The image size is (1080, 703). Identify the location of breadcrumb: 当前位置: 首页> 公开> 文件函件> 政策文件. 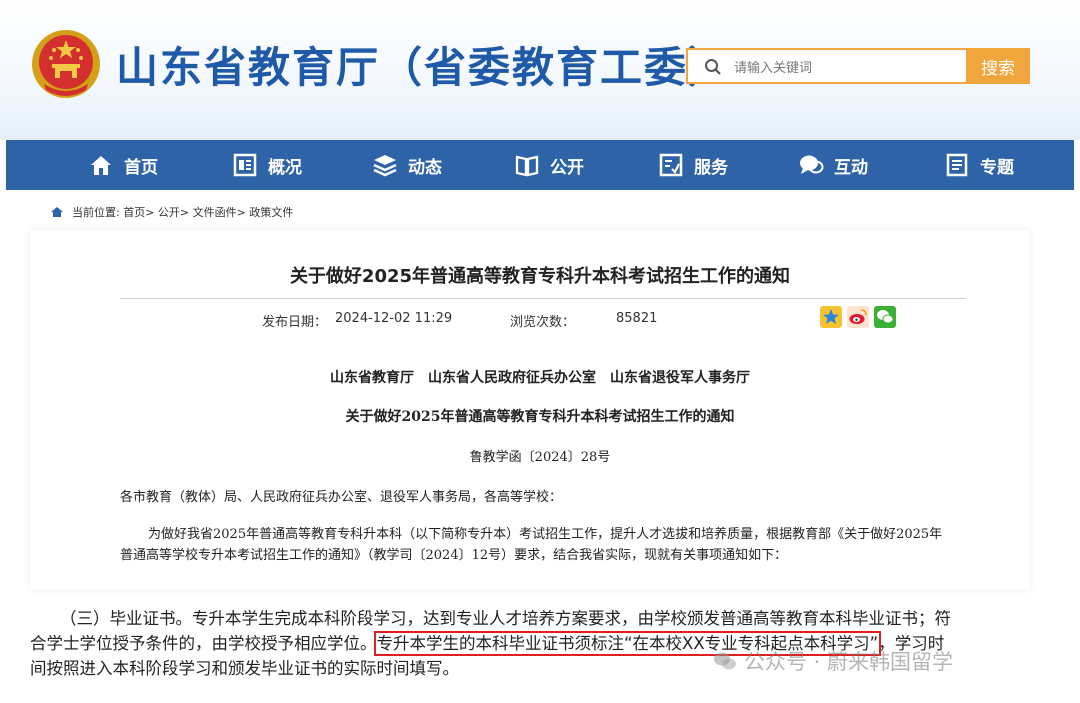
(171, 212).